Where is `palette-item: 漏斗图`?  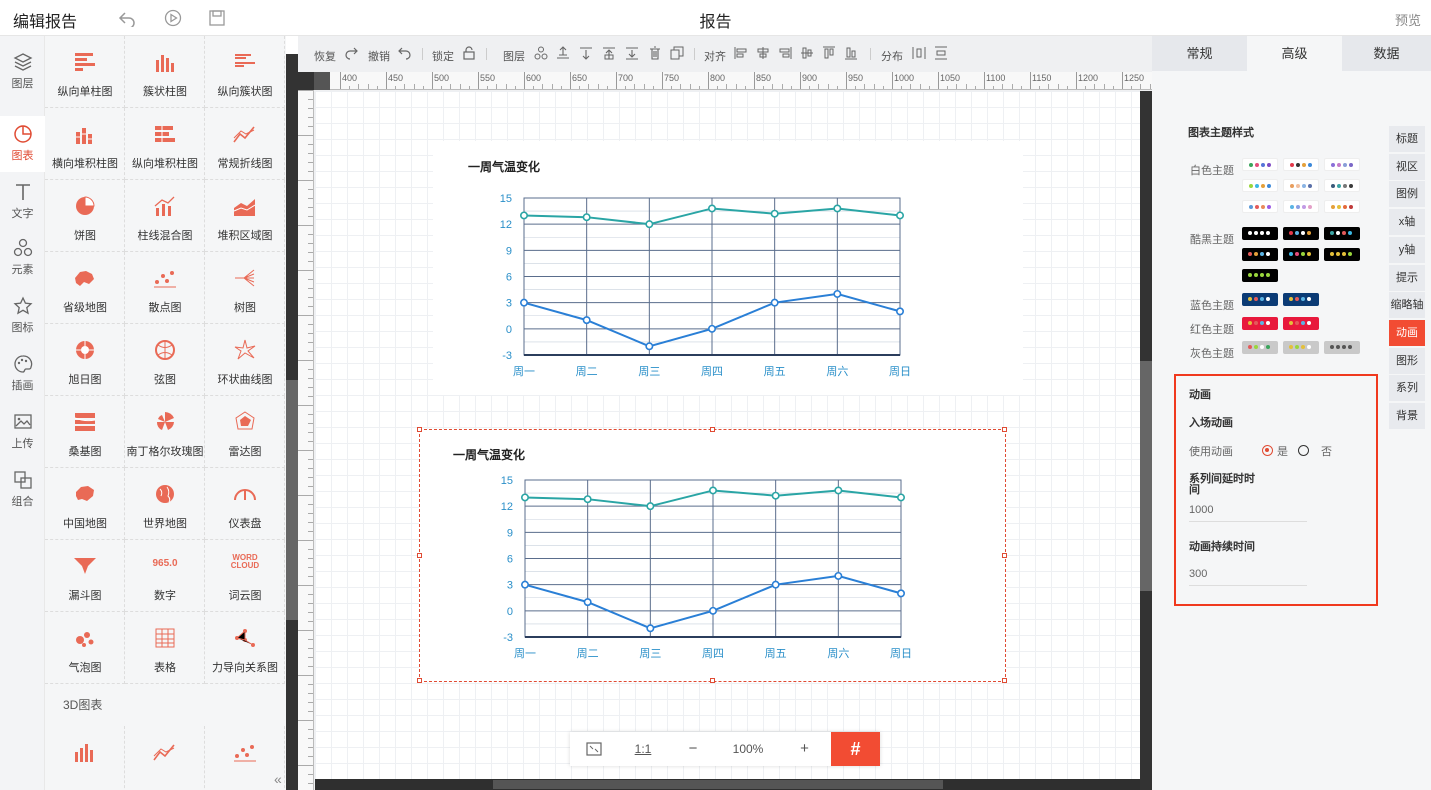
palette-item: 漏斗图 is located at coordinates (85, 576).